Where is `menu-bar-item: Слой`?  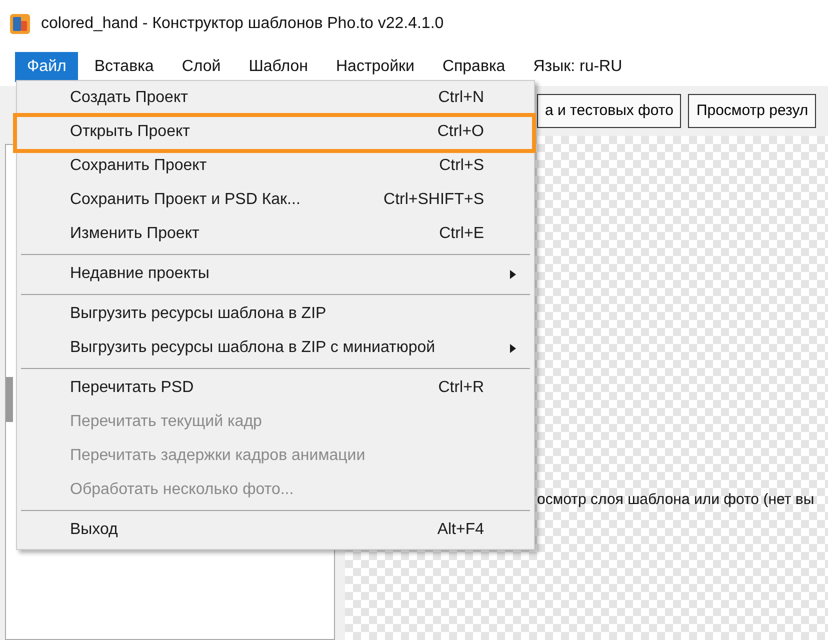
menu-bar-item: Слой is located at coordinates (201, 67).